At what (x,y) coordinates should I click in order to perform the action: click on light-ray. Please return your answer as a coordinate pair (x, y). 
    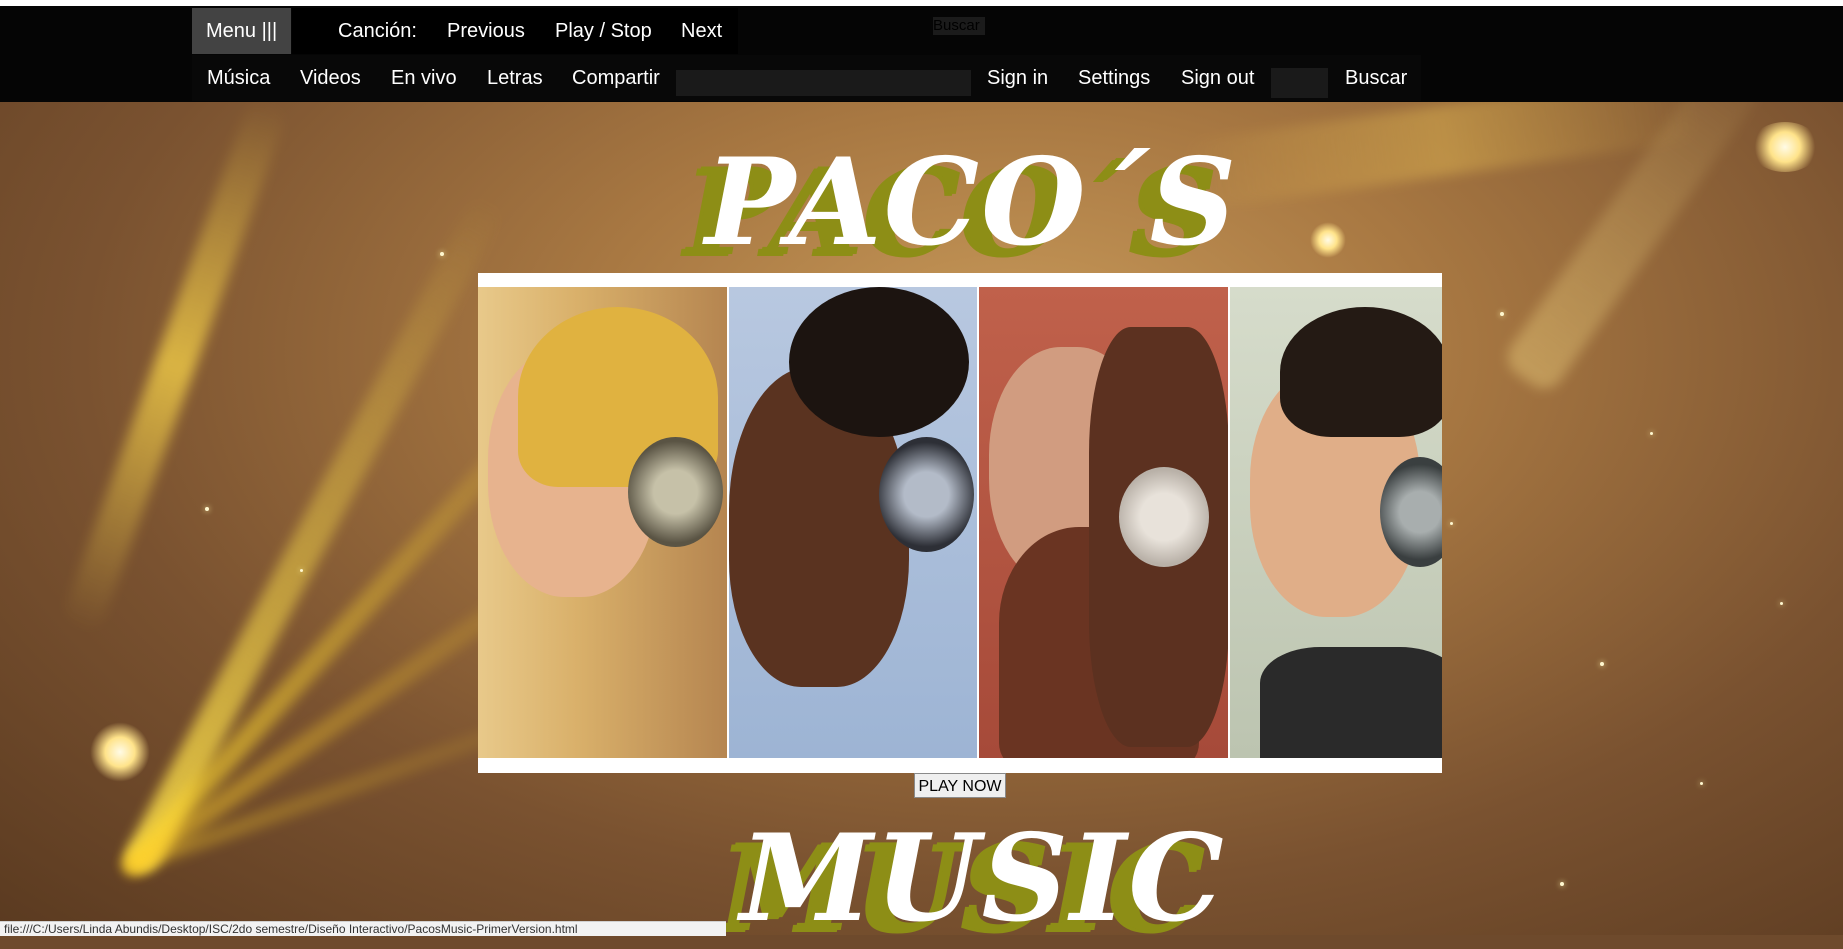
    Looking at the image, I should click on (175, 369).